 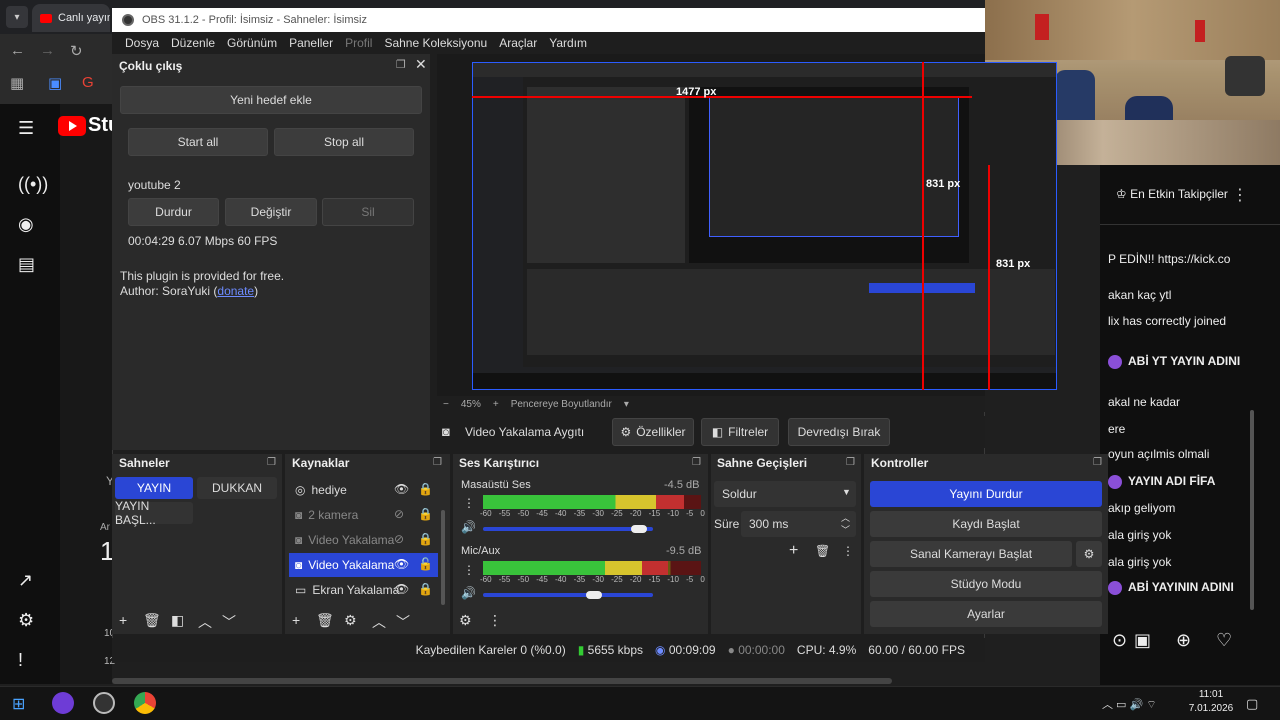 What do you see at coordinates (421, 64) in the screenshot?
I see `close-icon: ✕` at bounding box center [421, 64].